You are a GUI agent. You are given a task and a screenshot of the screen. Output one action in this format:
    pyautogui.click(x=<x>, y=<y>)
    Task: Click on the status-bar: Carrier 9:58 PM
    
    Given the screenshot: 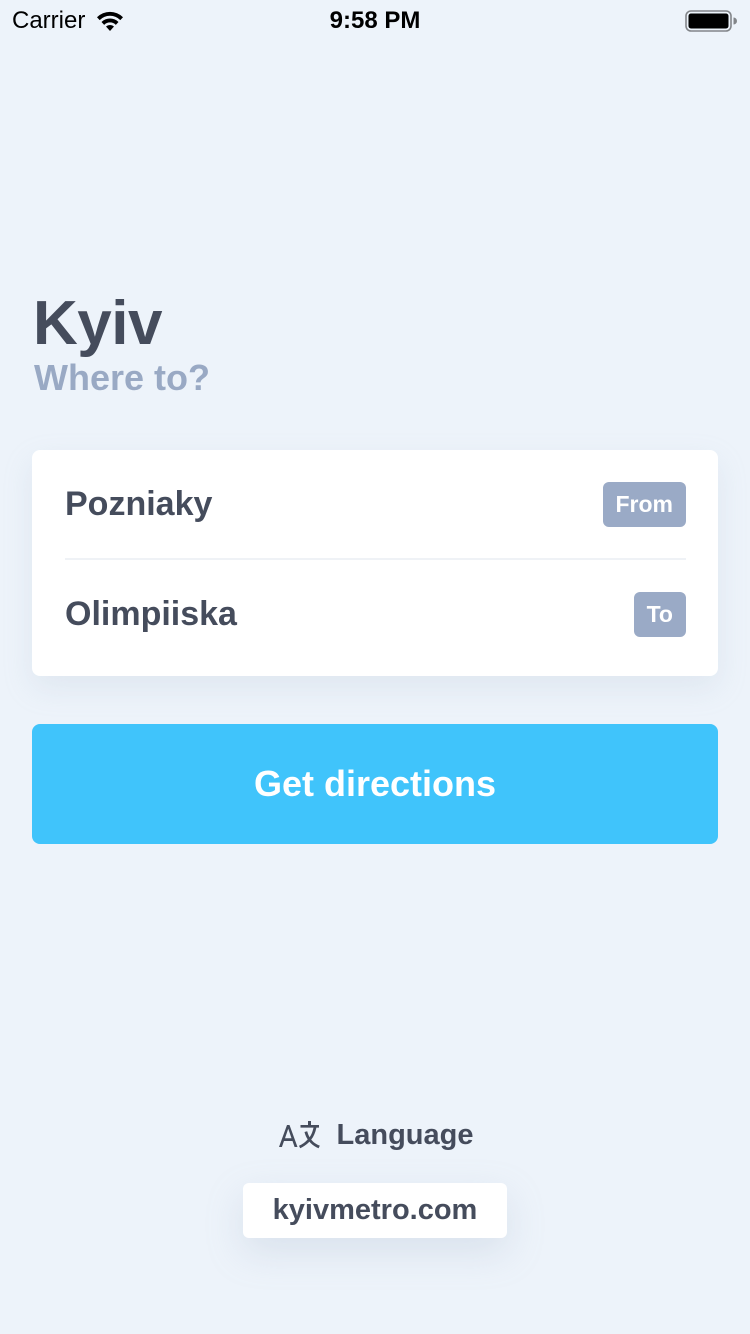 What is the action you would take?
    pyautogui.click(x=375, y=20)
    